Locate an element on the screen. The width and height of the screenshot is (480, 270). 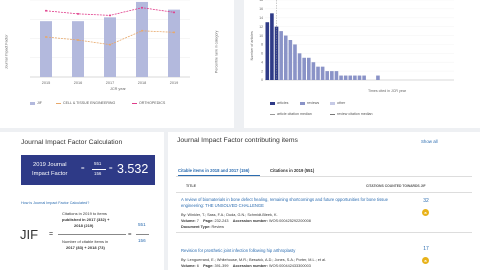
entry2-citation-count: 17 is located at coordinates (426, 249).